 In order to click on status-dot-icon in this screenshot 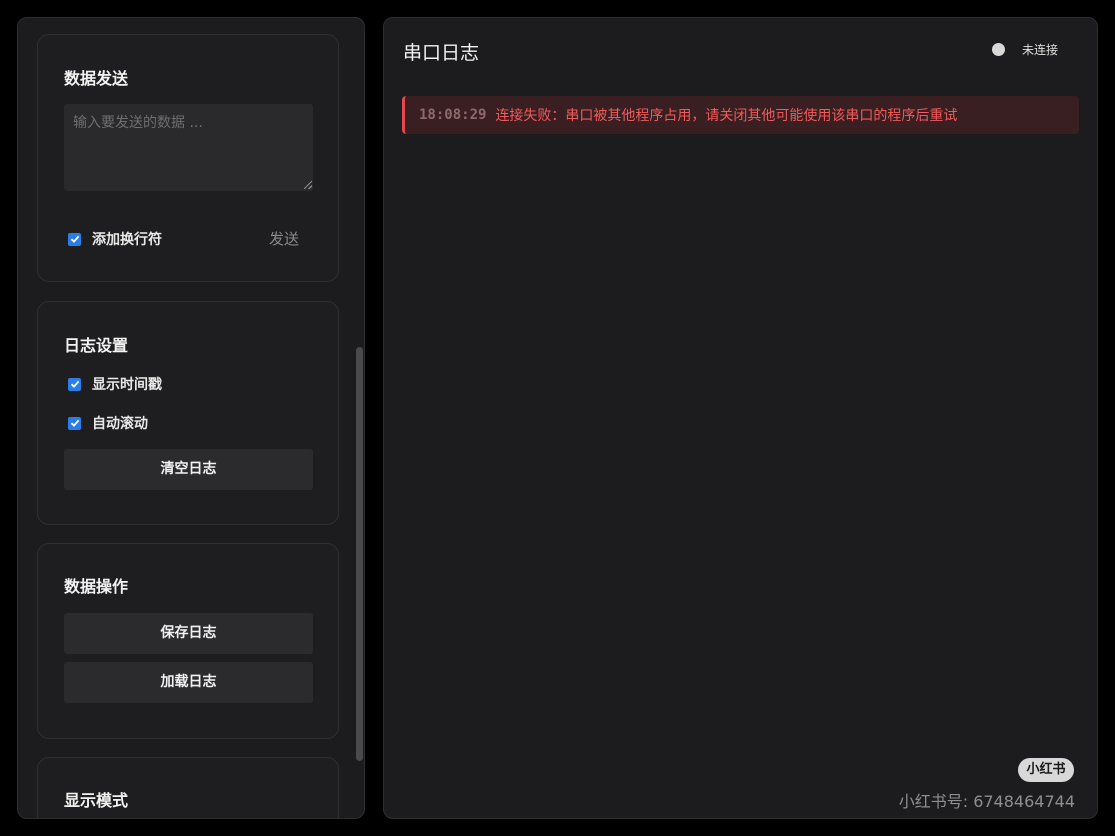, I will do `click(998, 49)`.